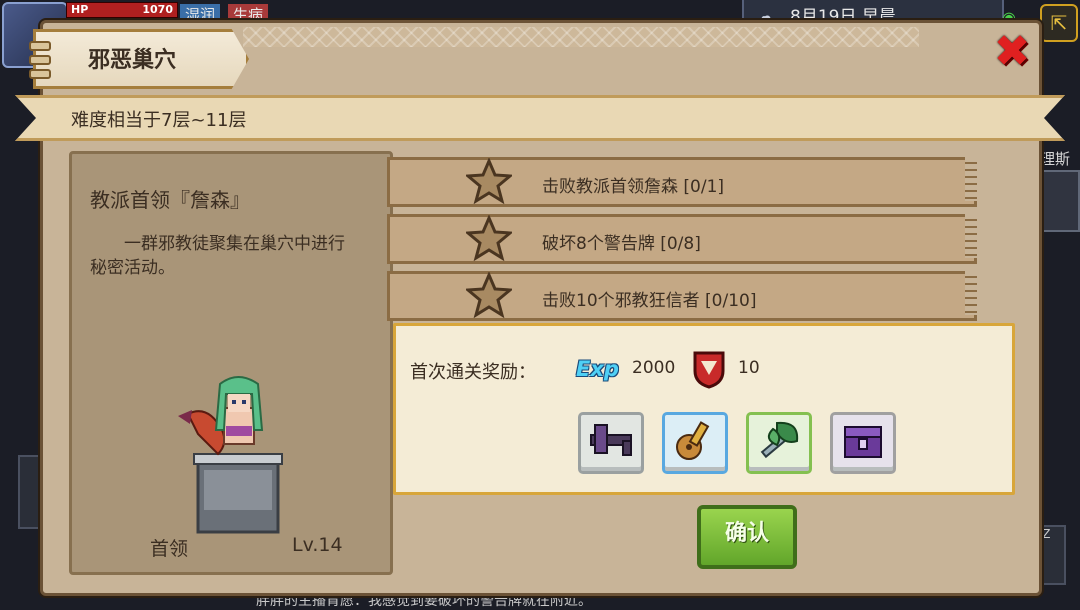 The height and width of the screenshot is (610, 1080). I want to click on boss-sprite-icon, so click(230, 455).